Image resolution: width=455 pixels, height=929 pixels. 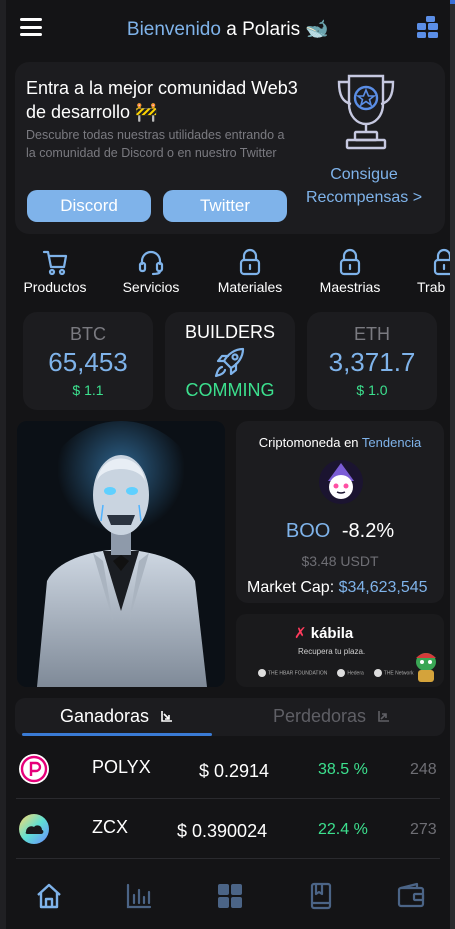 What do you see at coordinates (110, 827) in the screenshot?
I see `coin-symbol: ZCX` at bounding box center [110, 827].